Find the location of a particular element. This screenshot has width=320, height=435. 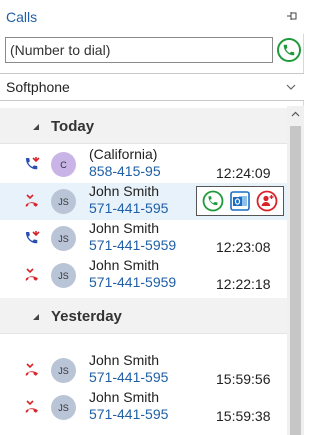

call-row: JS John Smith 571-441-5959 12:22:18 is located at coordinates (143, 275).